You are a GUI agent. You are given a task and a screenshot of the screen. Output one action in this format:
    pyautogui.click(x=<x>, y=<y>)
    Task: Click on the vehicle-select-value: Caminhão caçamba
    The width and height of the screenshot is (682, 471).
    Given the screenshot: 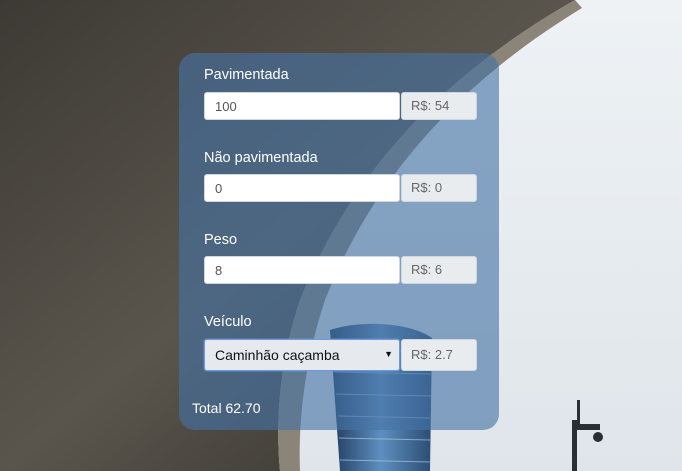 What is the action you would take?
    pyautogui.click(x=277, y=355)
    